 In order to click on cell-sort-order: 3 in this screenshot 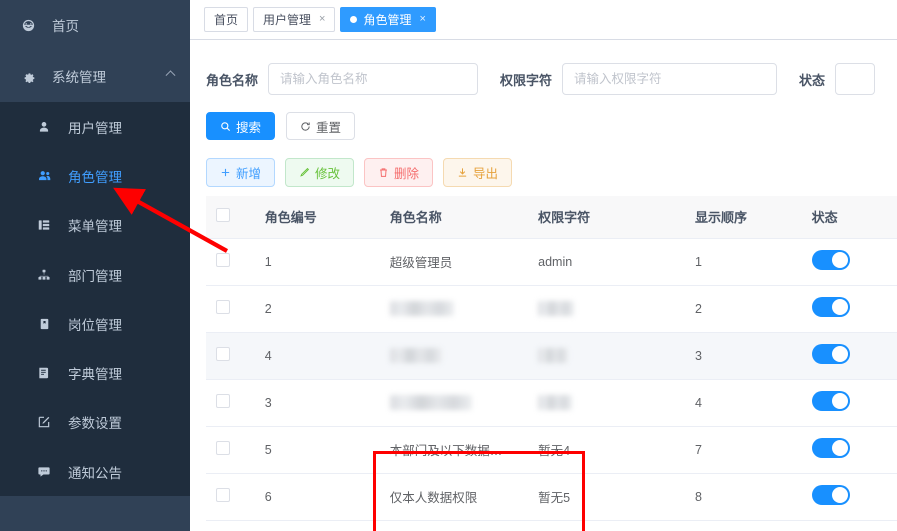, I will do `click(743, 356)`.